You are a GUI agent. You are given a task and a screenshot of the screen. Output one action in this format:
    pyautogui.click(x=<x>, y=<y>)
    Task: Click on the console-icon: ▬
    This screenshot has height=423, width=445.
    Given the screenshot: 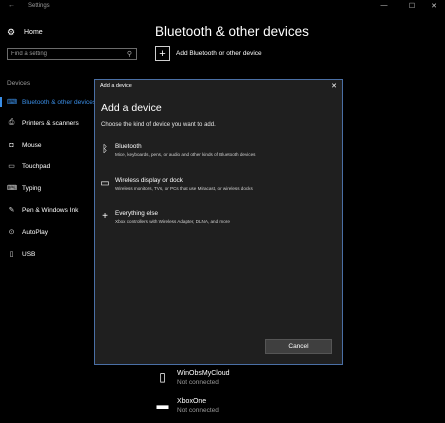 What is the action you would take?
    pyautogui.click(x=162, y=405)
    